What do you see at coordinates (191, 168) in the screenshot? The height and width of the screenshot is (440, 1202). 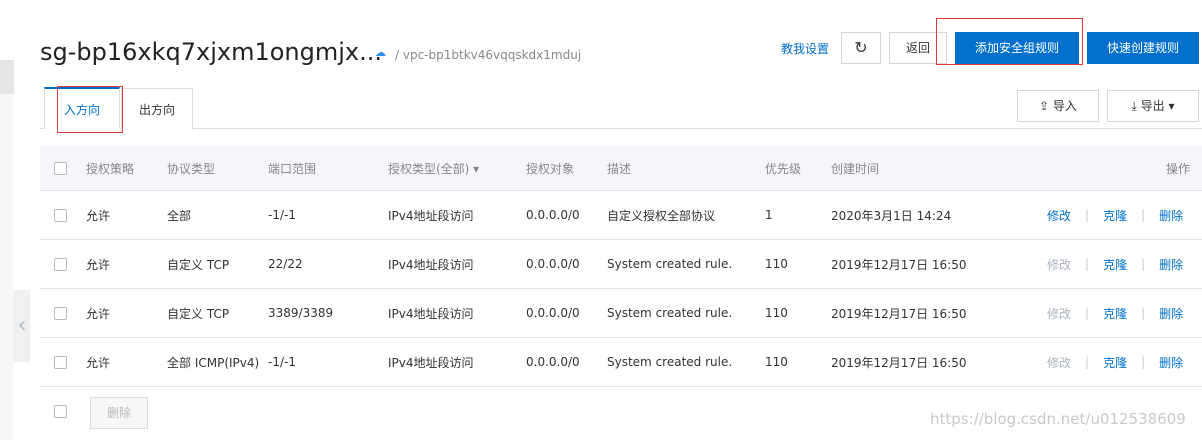 I see `col-protocol: 协议类型` at bounding box center [191, 168].